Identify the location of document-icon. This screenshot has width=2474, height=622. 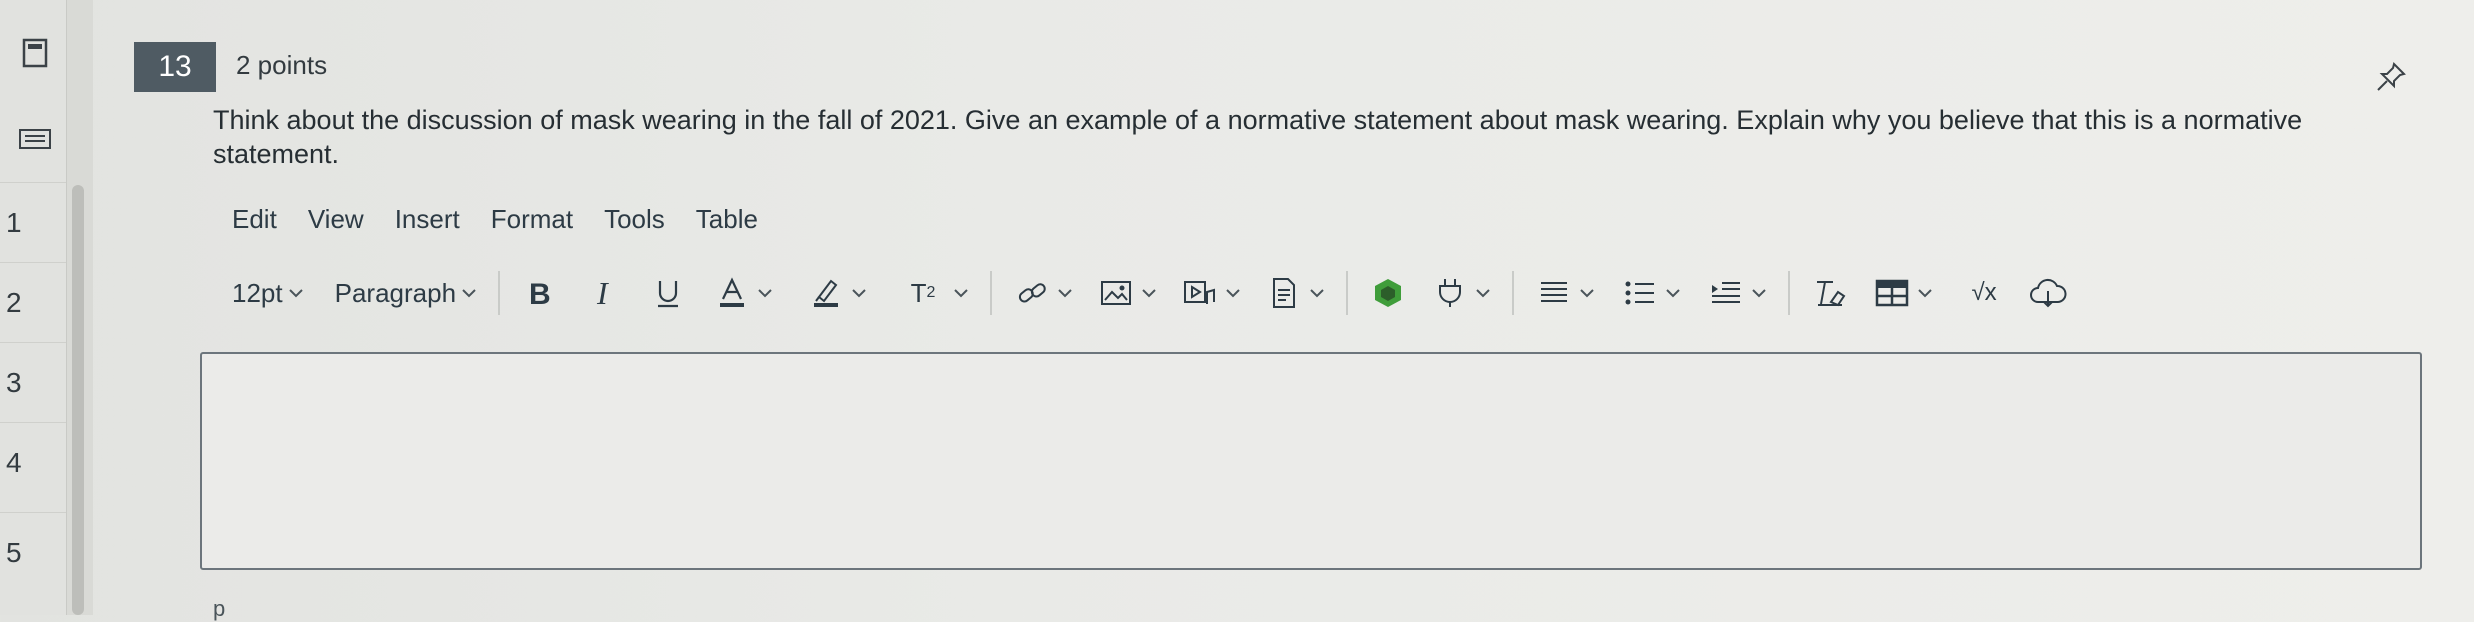
(1284, 293).